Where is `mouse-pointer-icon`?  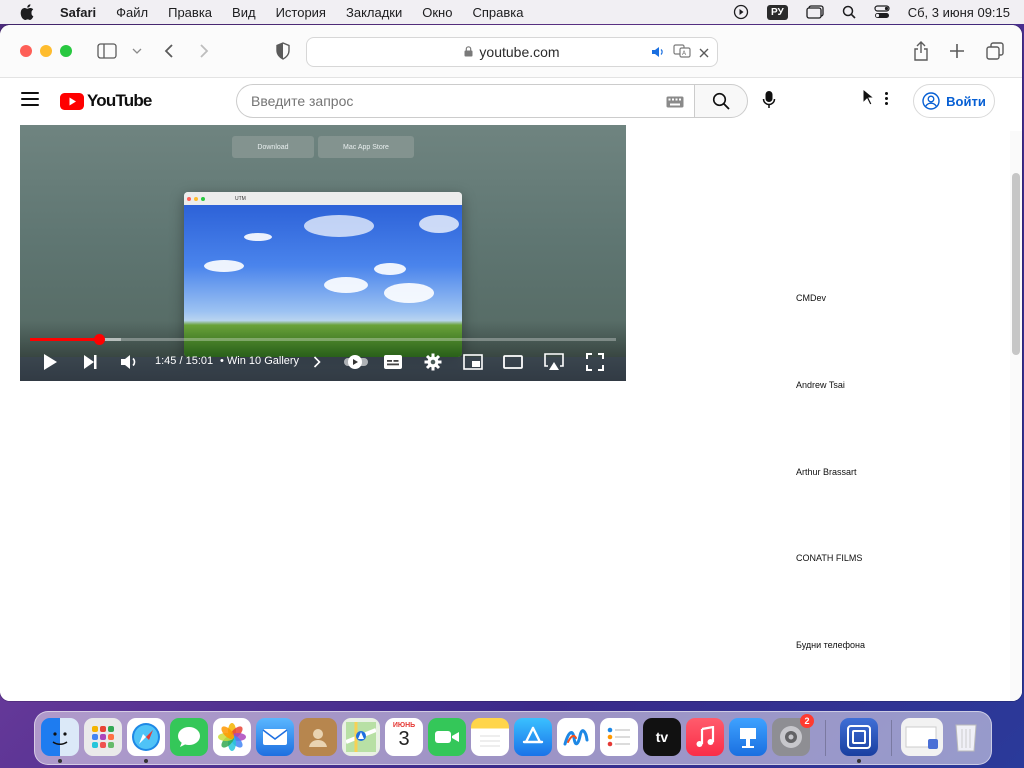
mouse-pointer-icon is located at coordinates (869, 99).